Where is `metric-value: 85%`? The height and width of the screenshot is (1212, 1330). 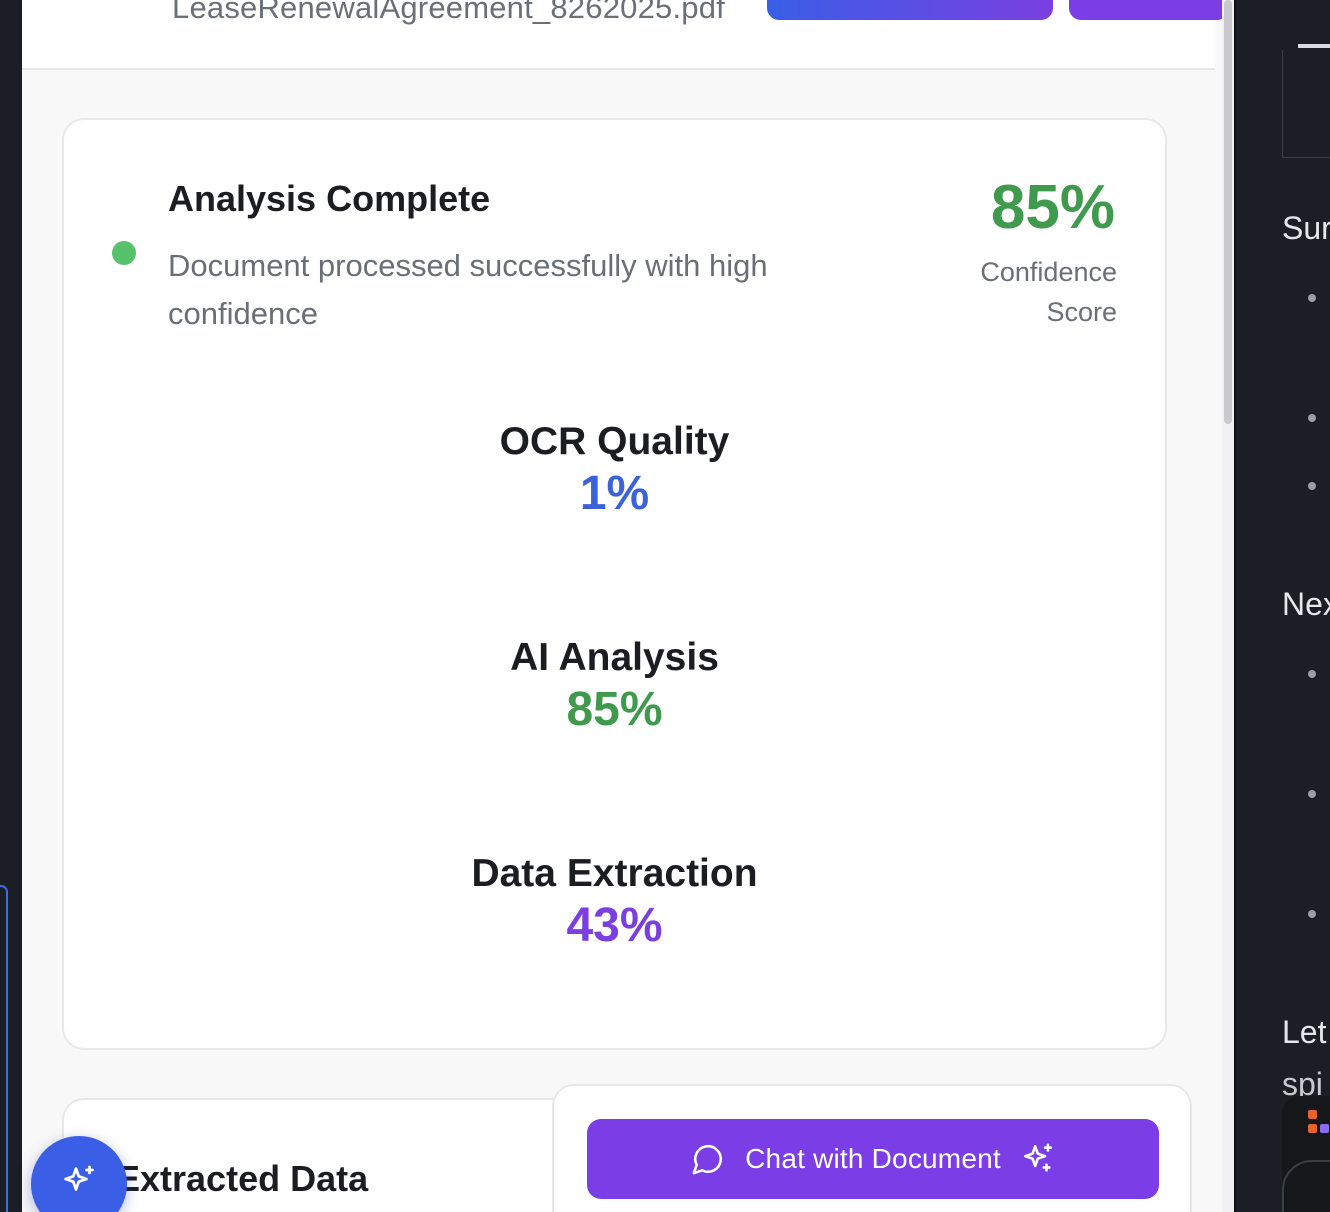 metric-value: 85% is located at coordinates (614, 709).